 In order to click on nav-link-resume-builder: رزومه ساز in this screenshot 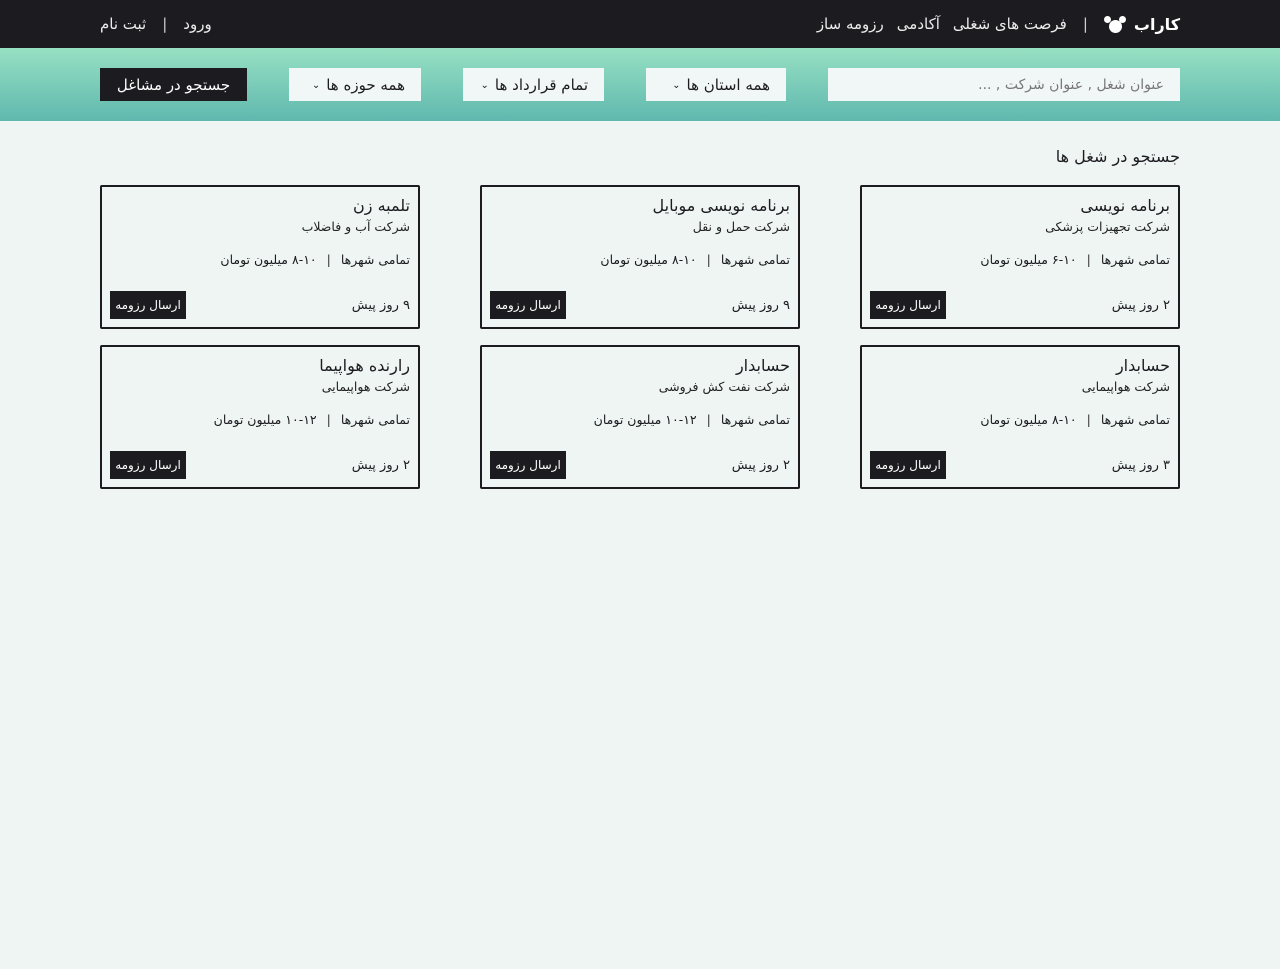, I will do `click(850, 24)`.